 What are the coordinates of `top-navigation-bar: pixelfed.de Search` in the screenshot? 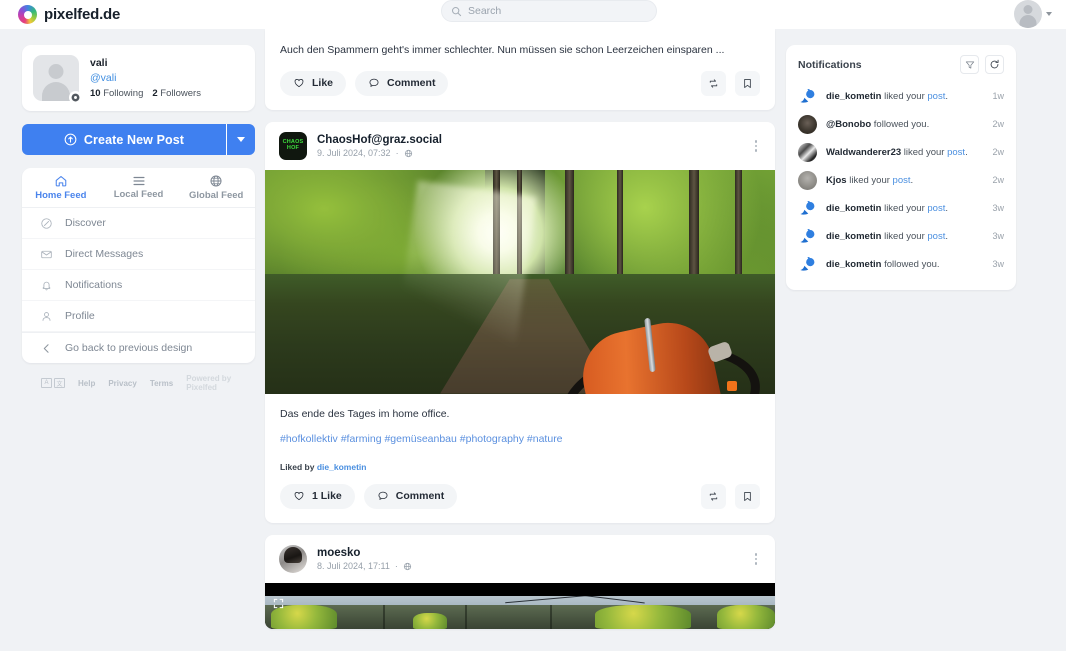 It's located at (533, 14).